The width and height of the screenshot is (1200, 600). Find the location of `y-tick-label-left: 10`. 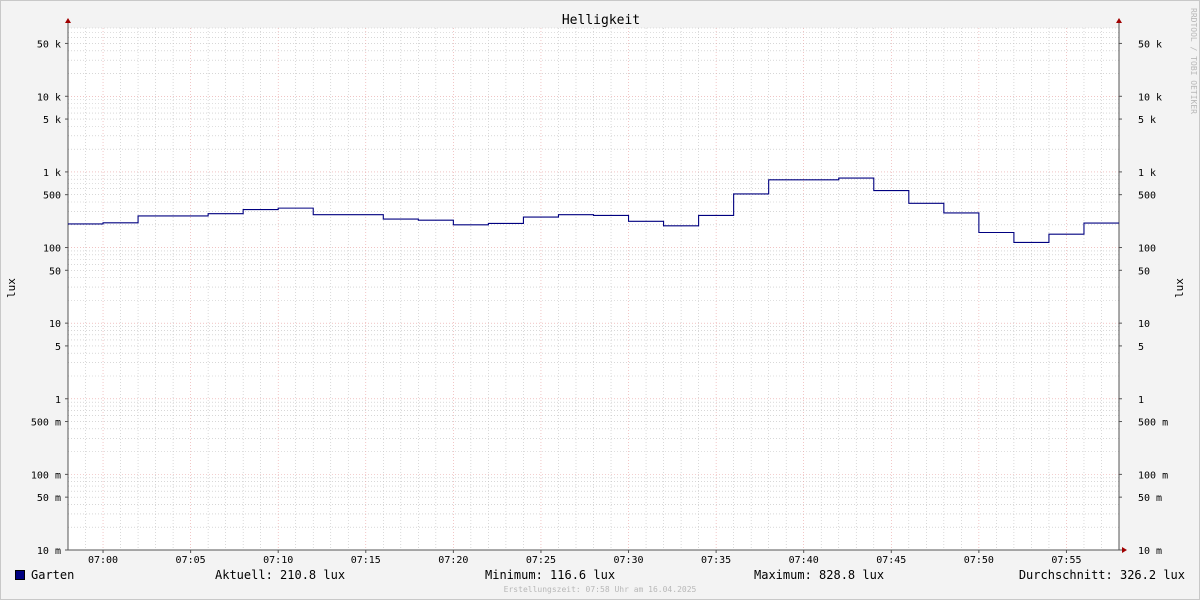

y-tick-label-left: 10 is located at coordinates (55, 324).